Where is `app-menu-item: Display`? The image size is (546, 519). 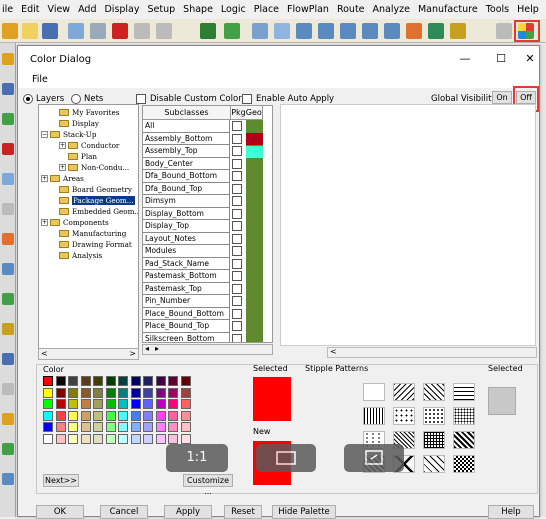 app-menu-item: Display is located at coordinates (121, 9).